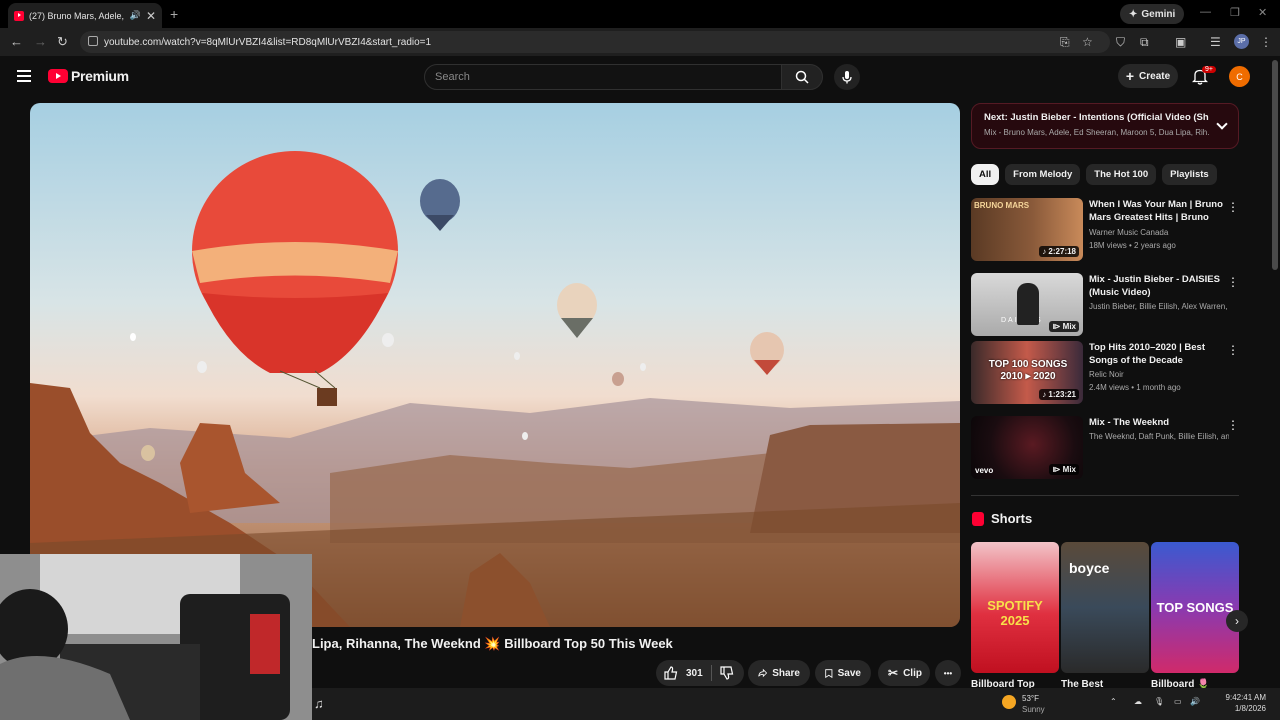  What do you see at coordinates (1237, 621) in the screenshot?
I see `shorts-next-arrow-icon: ›` at bounding box center [1237, 621].